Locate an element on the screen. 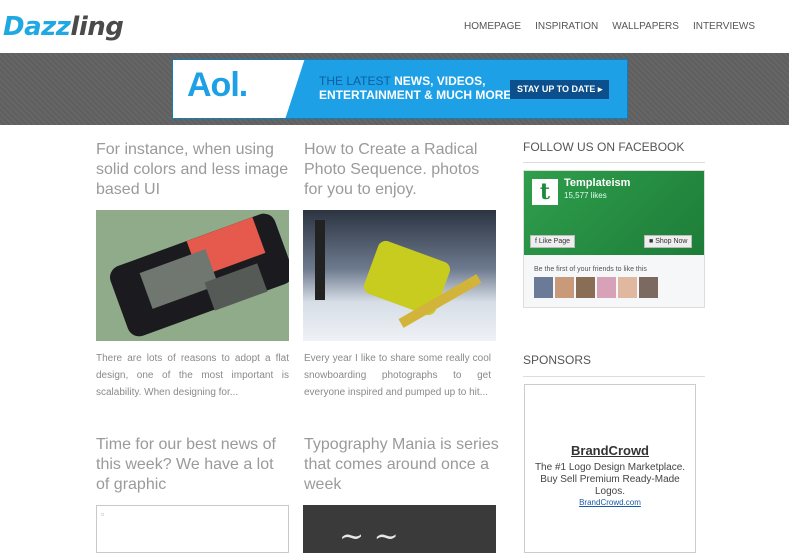 This screenshot has width=789, height=553. fb-like-label: Like Page is located at coordinates (554, 241).